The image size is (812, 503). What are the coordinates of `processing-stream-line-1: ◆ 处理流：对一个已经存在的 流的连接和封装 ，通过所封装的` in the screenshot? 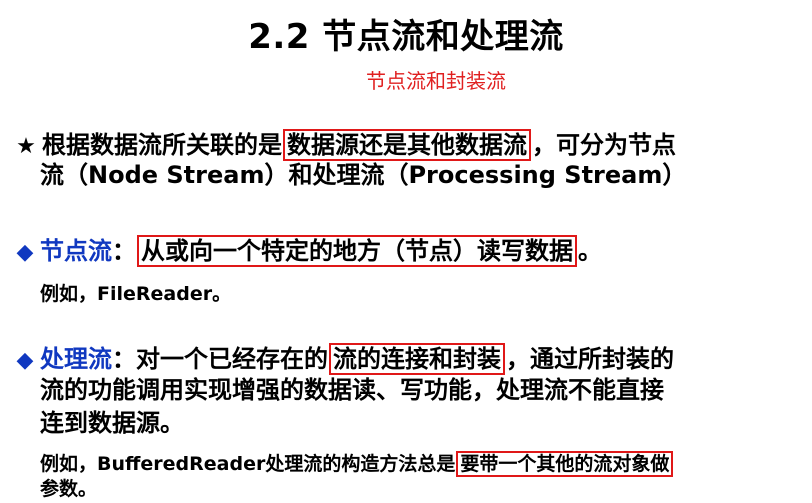 It's located at (342, 359).